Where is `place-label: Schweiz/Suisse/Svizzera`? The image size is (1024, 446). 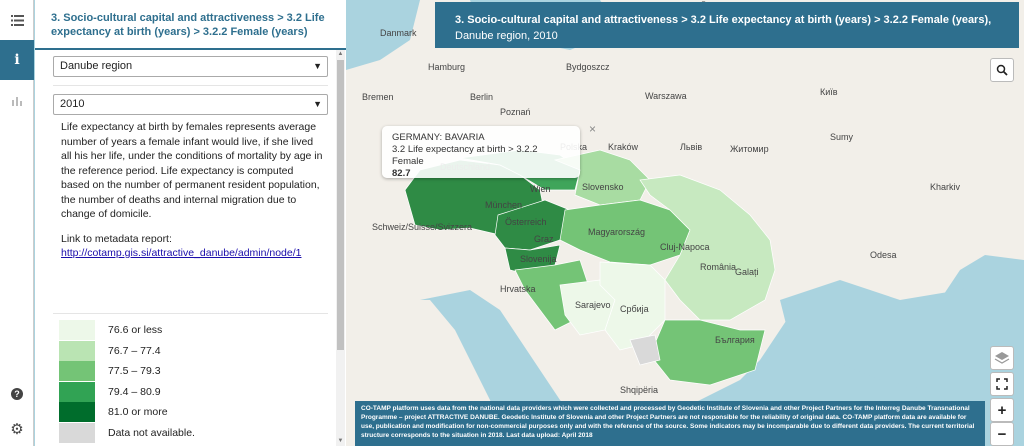
place-label: Schweiz/Suisse/Svizzera is located at coordinates (422, 227).